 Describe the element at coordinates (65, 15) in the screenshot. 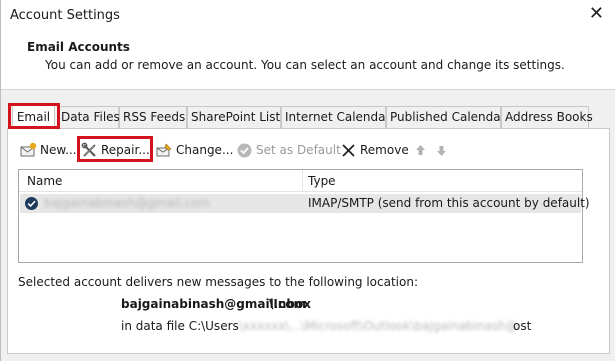

I see `window-title: Account Settings` at that location.